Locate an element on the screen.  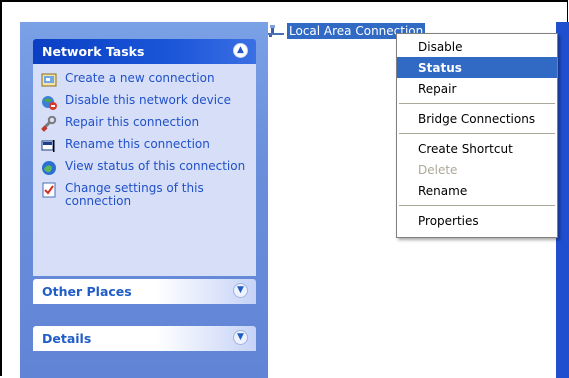
details-header: Details ▼ is located at coordinates (144, 338).